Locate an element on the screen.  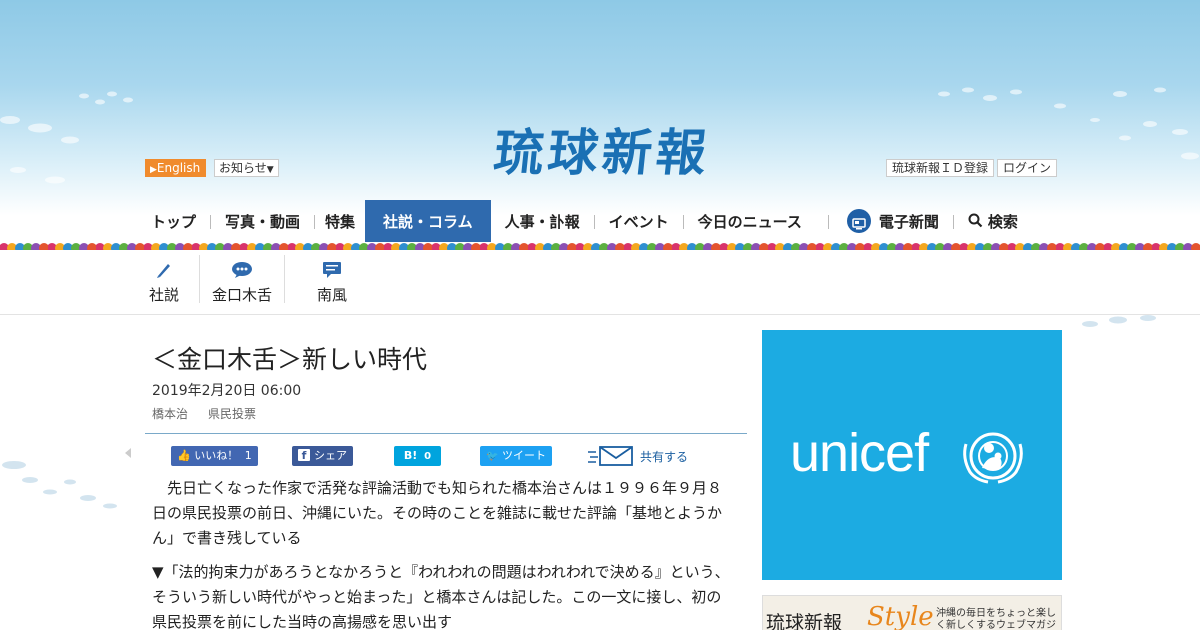
facebook-share-button: f シェア is located at coordinates (322, 456).